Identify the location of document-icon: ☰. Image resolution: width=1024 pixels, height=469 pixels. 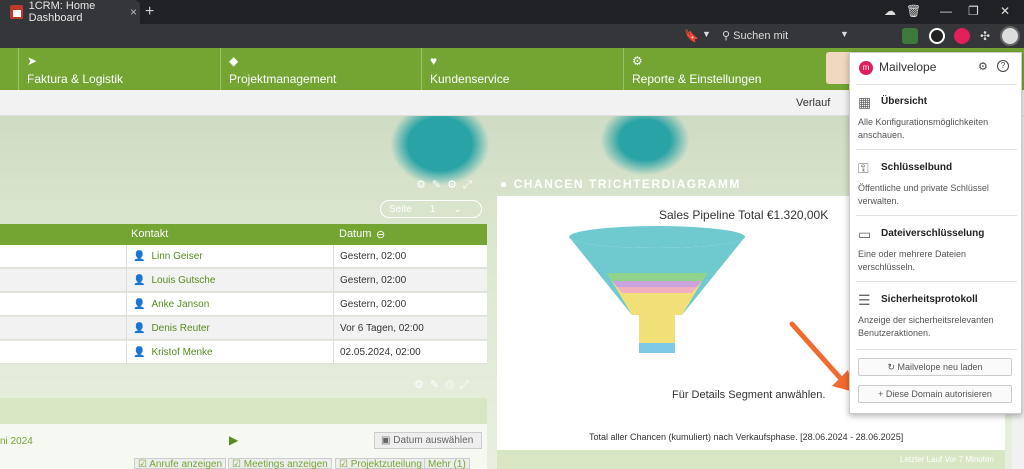
(864, 300).